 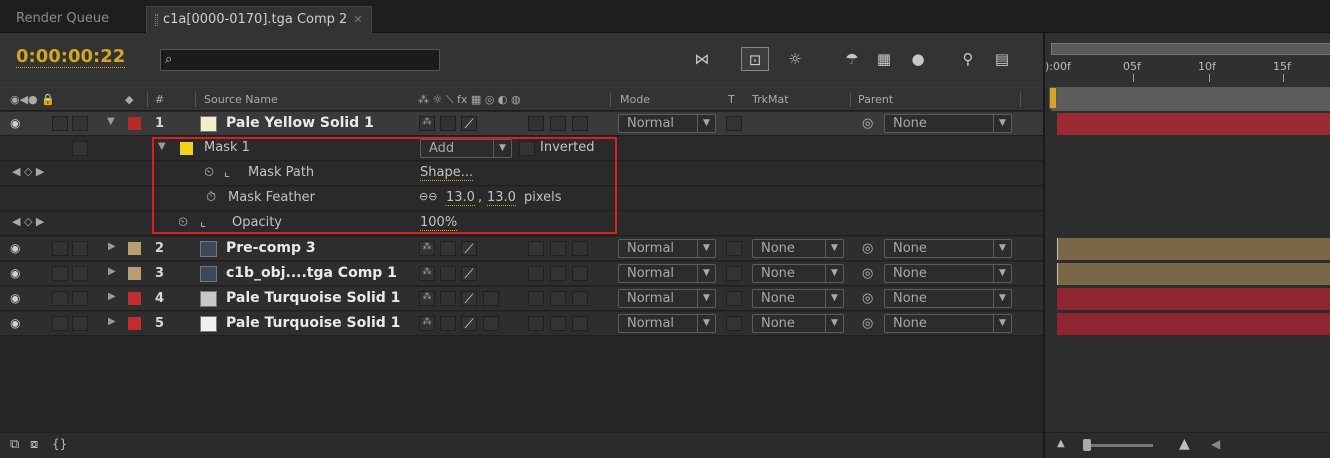 What do you see at coordinates (1002, 59) in the screenshot?
I see `graph-editor-icon: ▤` at bounding box center [1002, 59].